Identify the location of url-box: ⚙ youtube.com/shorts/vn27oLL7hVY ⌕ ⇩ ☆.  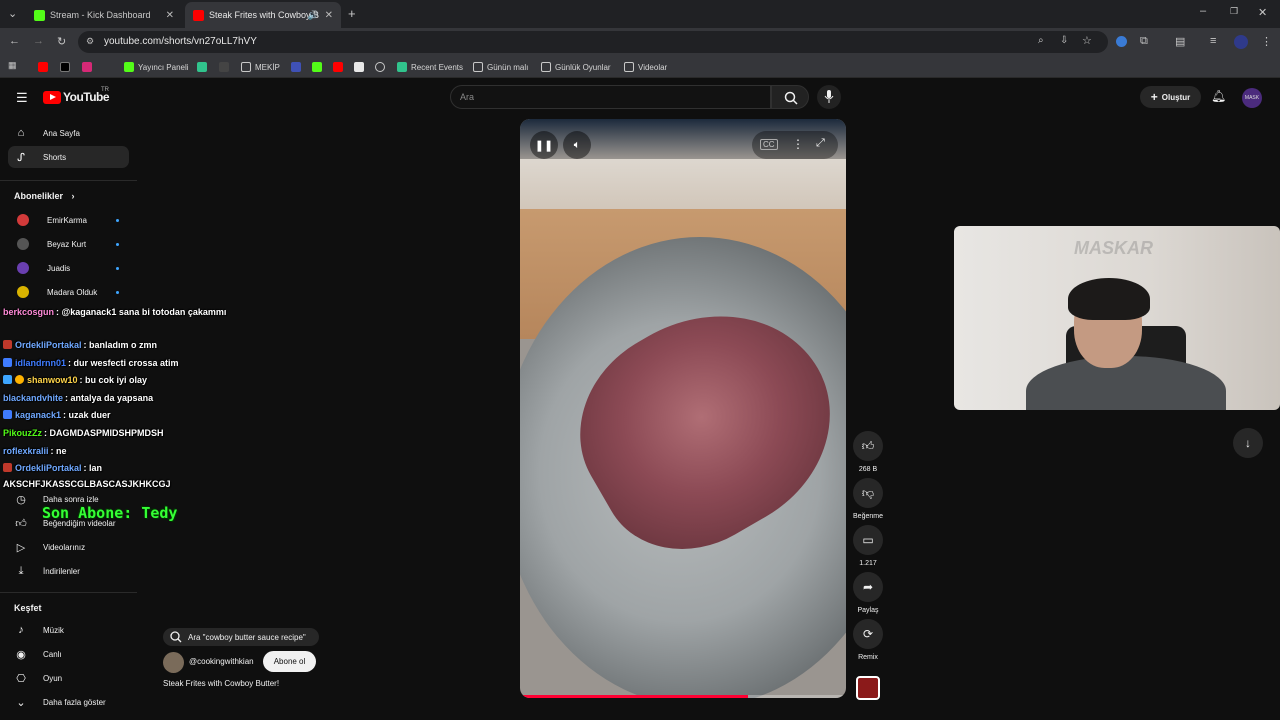
(593, 42).